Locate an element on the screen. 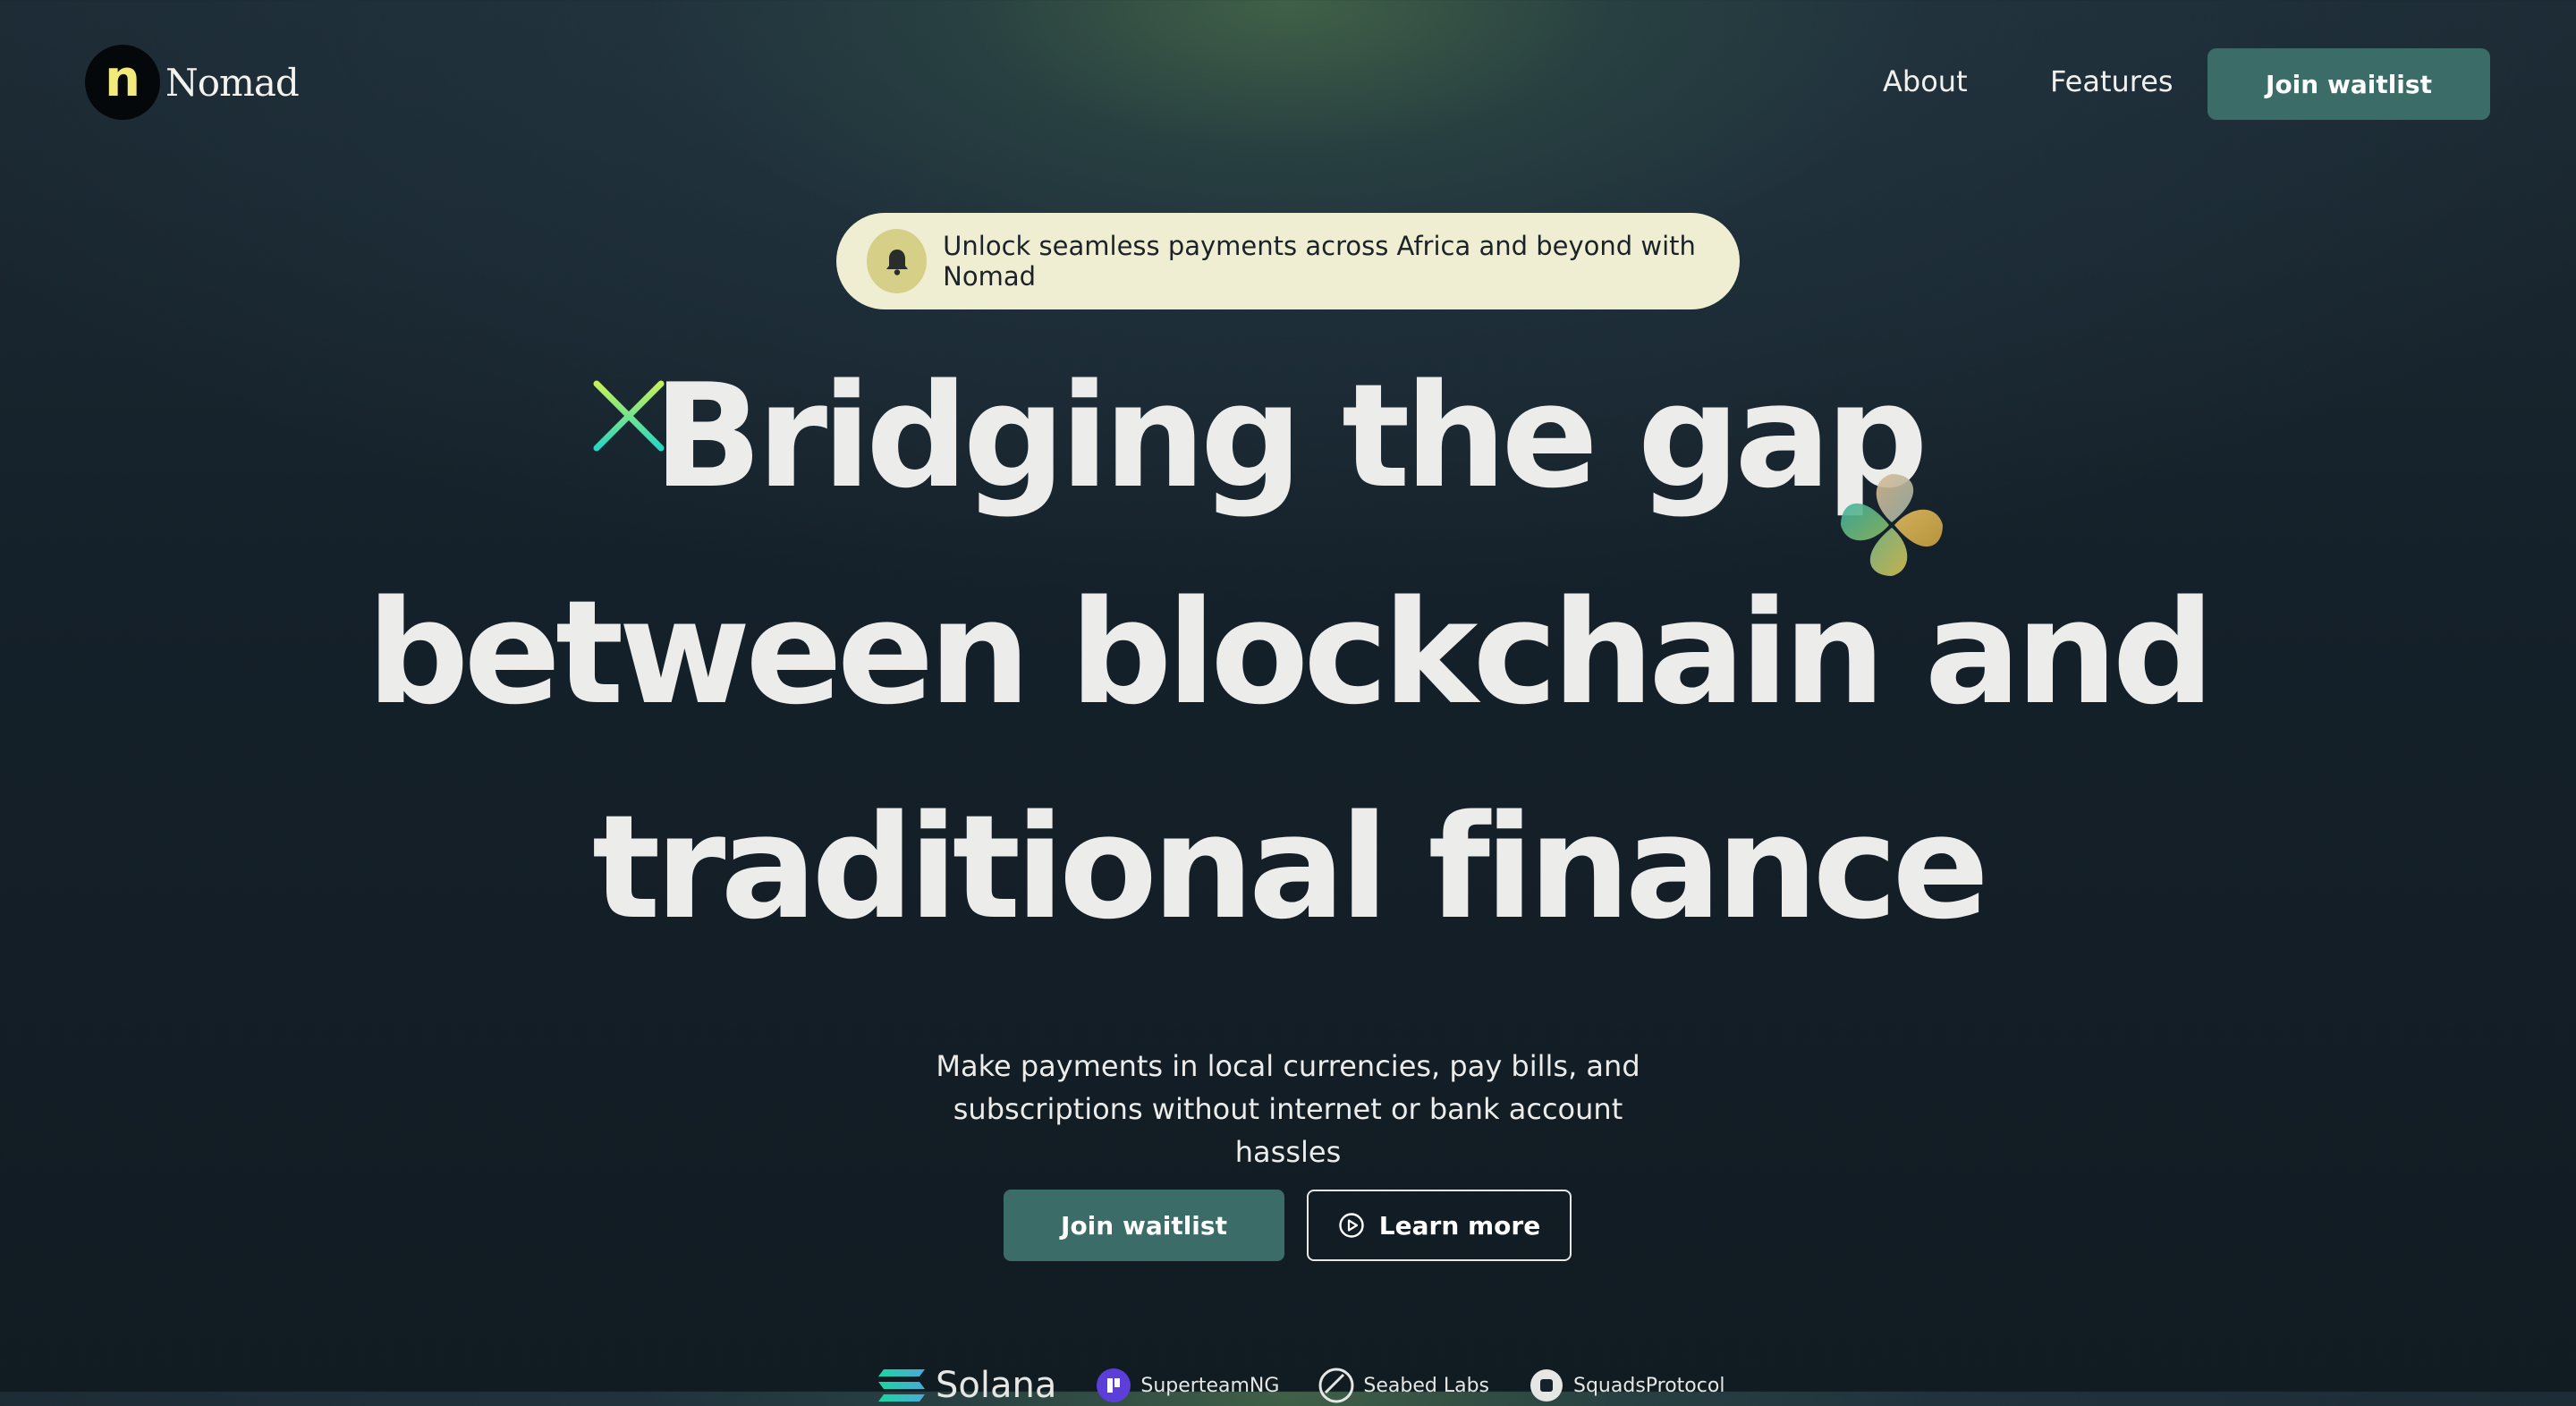  squads-logo-icon is located at coordinates (1546, 1386).